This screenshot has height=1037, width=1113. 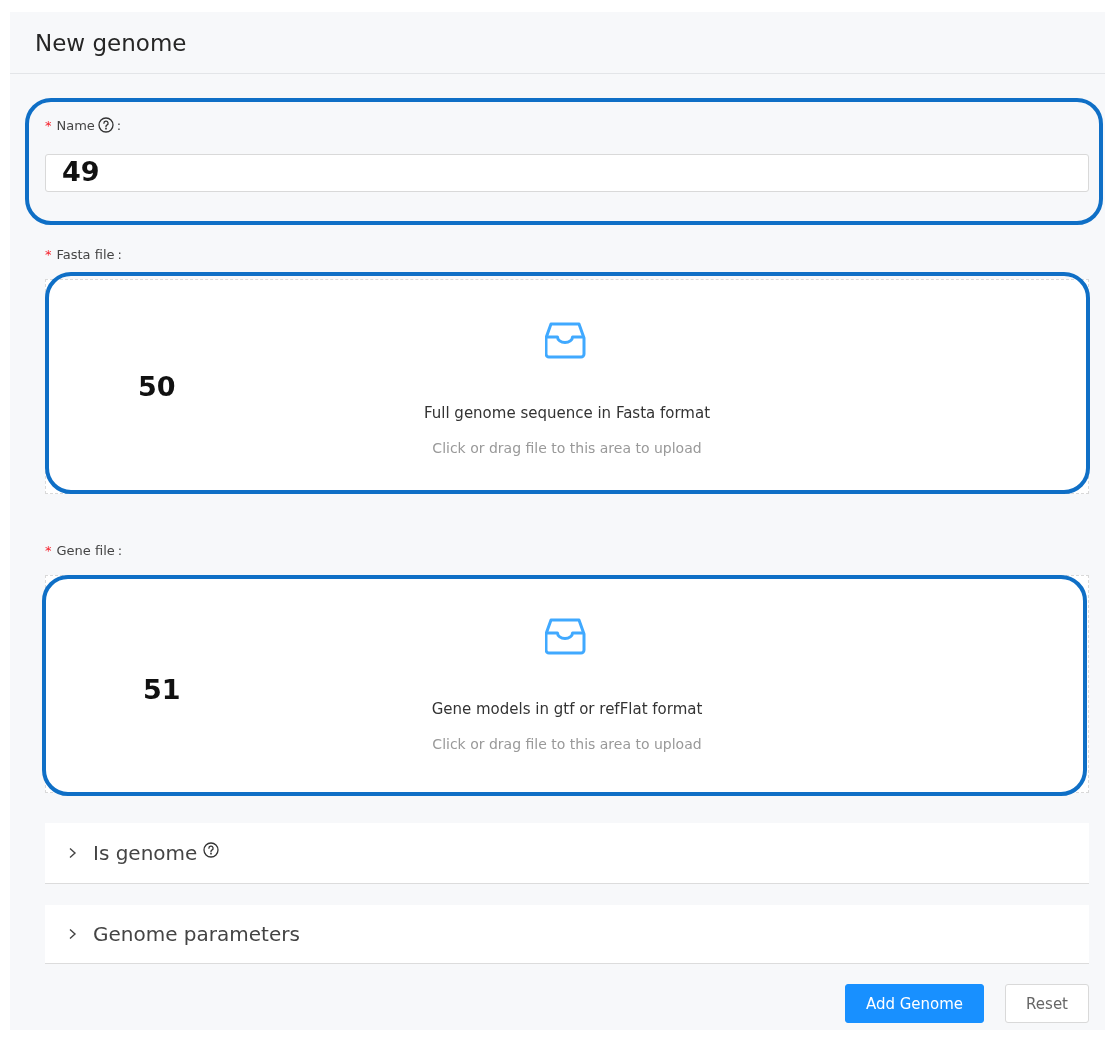 What do you see at coordinates (157, 386) in the screenshot?
I see `callout-number: 50` at bounding box center [157, 386].